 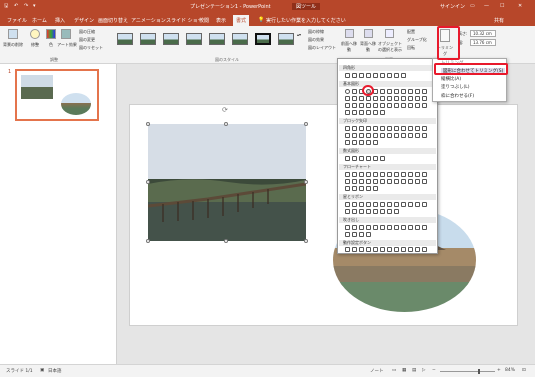 I want to click on spellcheck-icon: ▣, so click(x=42, y=370).